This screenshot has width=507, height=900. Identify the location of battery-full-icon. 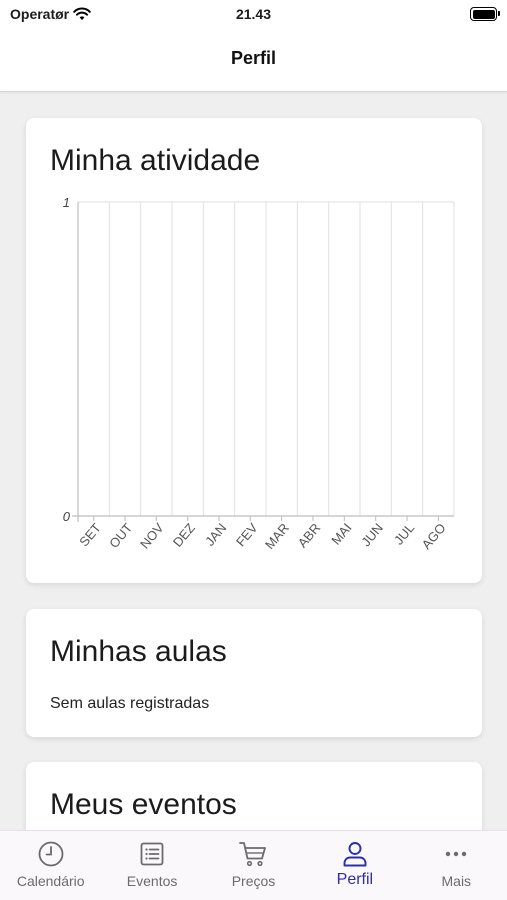
(485, 14).